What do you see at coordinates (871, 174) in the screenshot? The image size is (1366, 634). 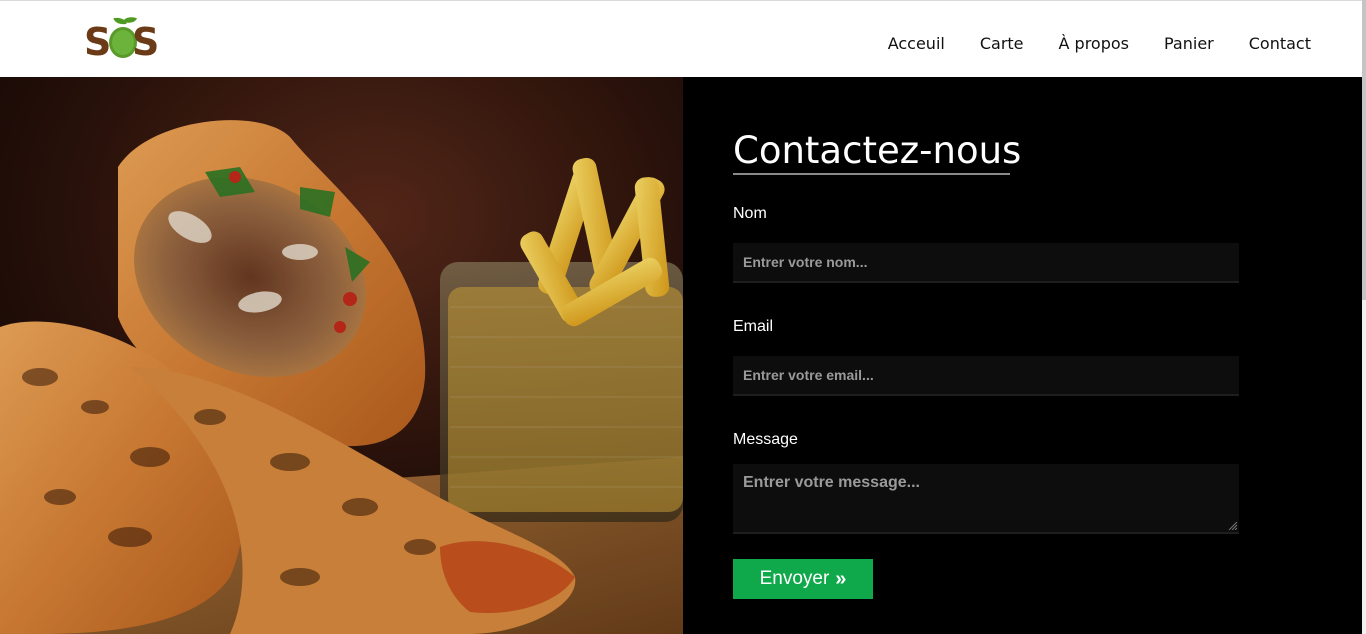 I see `title-underline` at bounding box center [871, 174].